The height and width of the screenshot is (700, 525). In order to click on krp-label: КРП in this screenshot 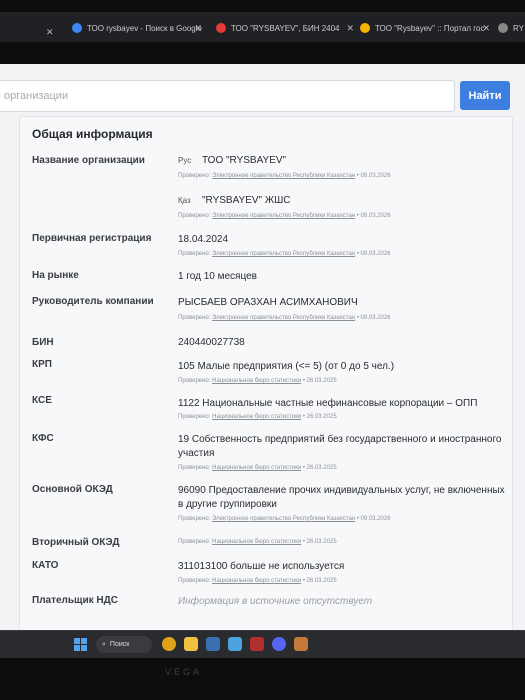, I will do `click(42, 364)`.